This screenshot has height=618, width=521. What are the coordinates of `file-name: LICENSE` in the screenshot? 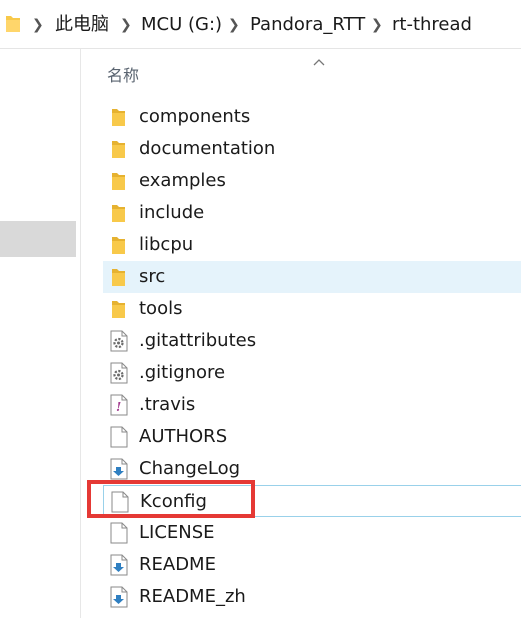 It's located at (177, 532).